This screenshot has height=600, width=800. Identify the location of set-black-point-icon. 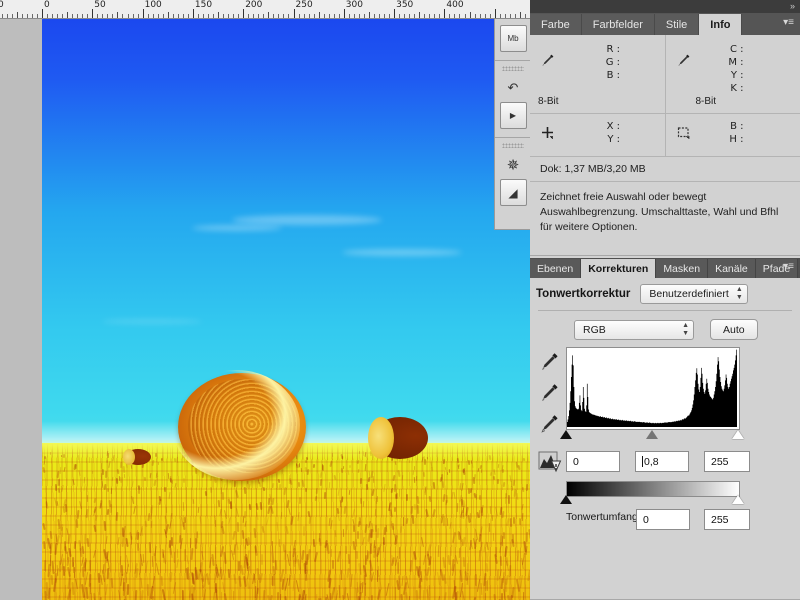
(551, 363).